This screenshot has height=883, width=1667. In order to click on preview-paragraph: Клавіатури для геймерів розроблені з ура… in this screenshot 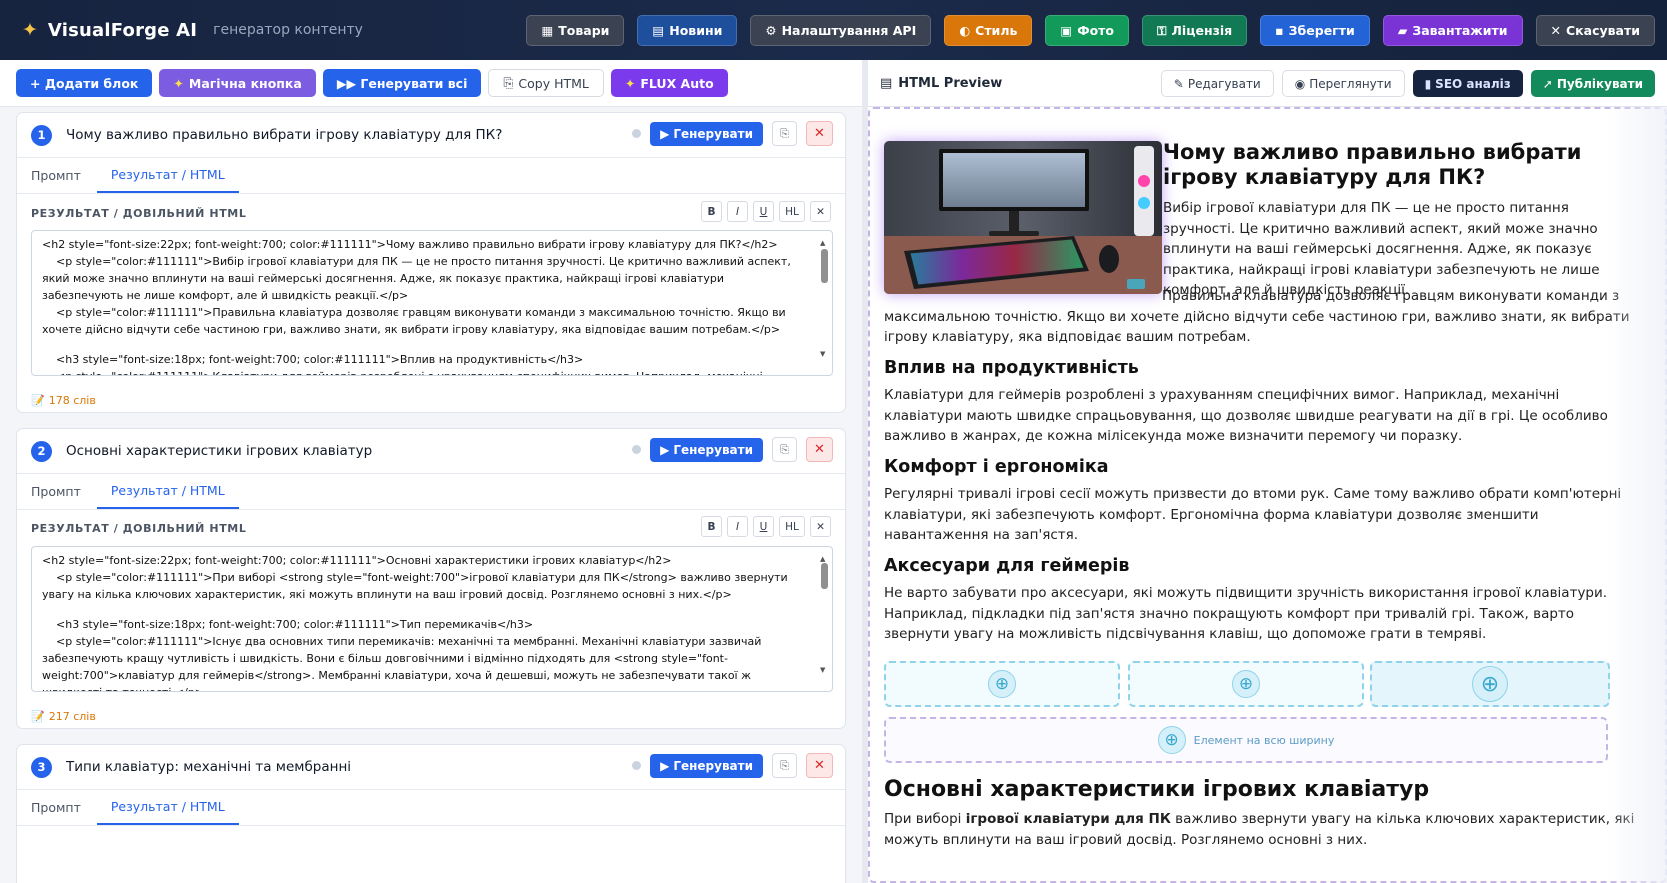, I will do `click(1246, 415)`.